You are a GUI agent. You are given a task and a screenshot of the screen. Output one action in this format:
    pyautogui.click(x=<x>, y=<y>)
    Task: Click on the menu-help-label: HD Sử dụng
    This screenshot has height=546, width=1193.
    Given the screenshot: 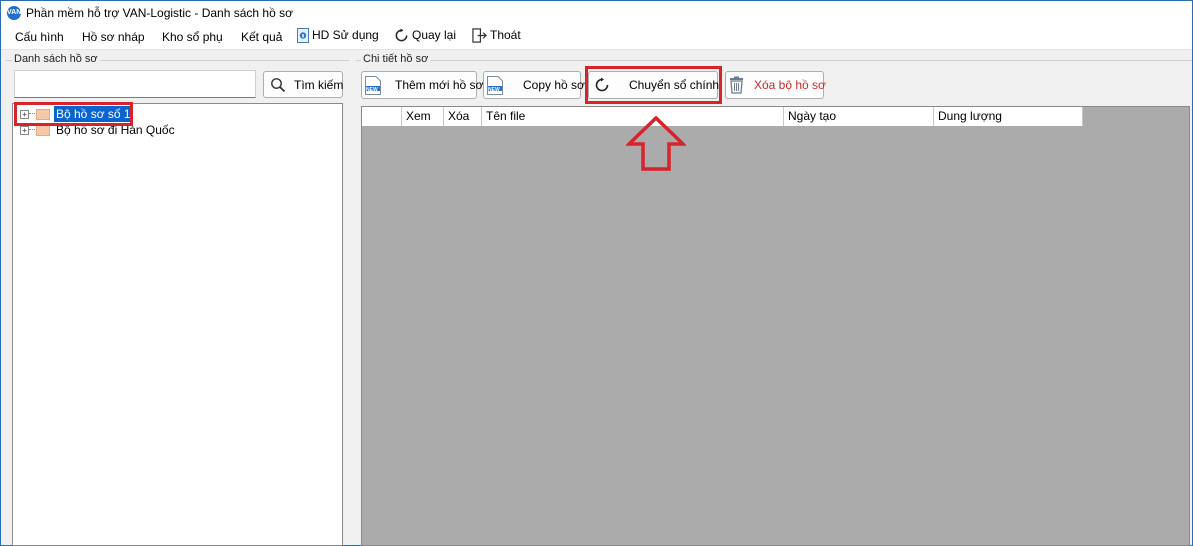 What is the action you would take?
    pyautogui.click(x=345, y=35)
    